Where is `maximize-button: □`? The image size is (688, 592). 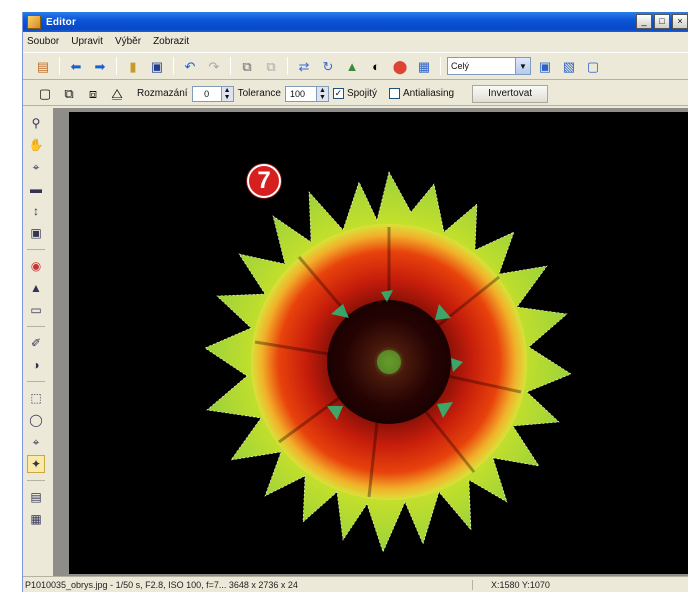 maximize-button: □ is located at coordinates (662, 21).